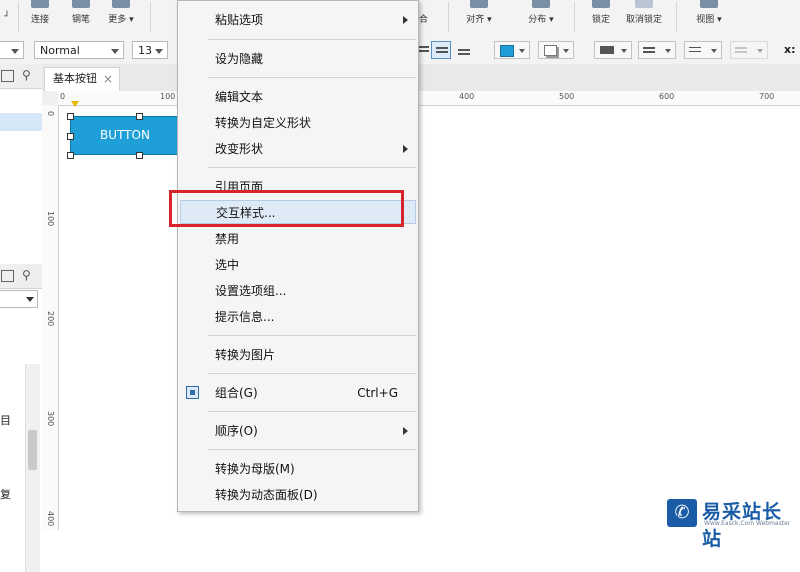 This screenshot has width=800, height=572. What do you see at coordinates (429, 99) in the screenshot?
I see `horizontal-ruler: 0 100 400 500 600 700` at bounding box center [429, 99].